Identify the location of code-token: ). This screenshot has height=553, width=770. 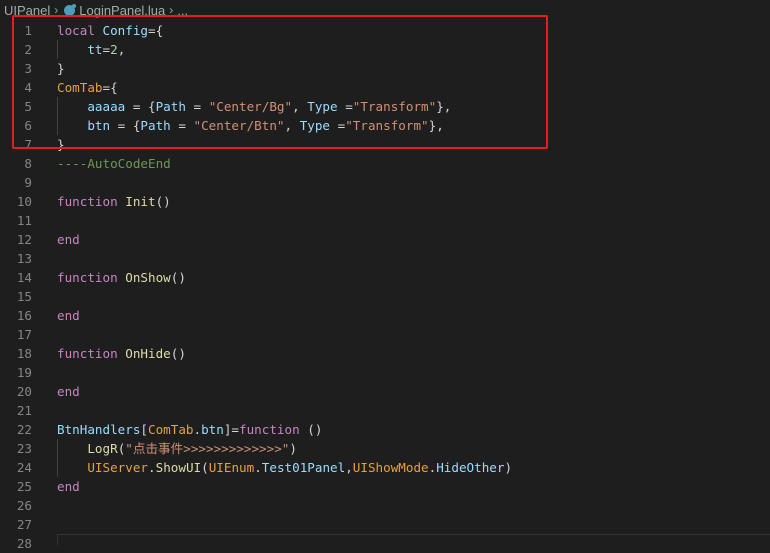
(508, 467).